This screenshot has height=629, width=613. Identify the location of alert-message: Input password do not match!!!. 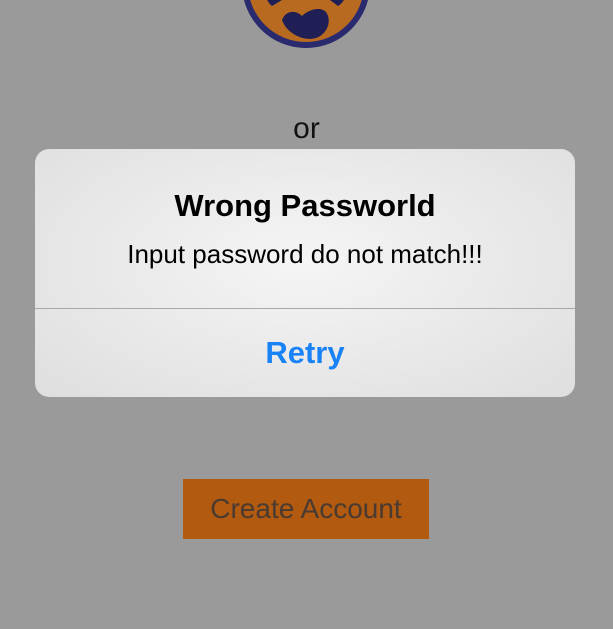
(305, 254).